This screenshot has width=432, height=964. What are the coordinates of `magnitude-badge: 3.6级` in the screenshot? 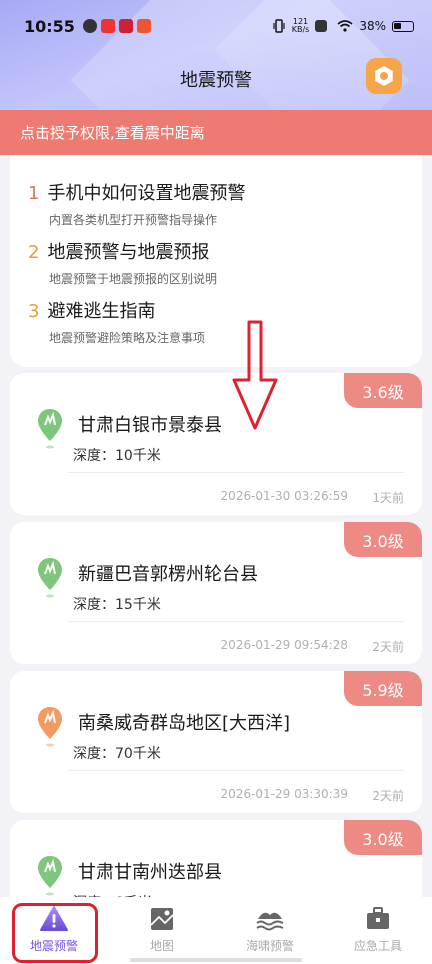 It's located at (383, 390).